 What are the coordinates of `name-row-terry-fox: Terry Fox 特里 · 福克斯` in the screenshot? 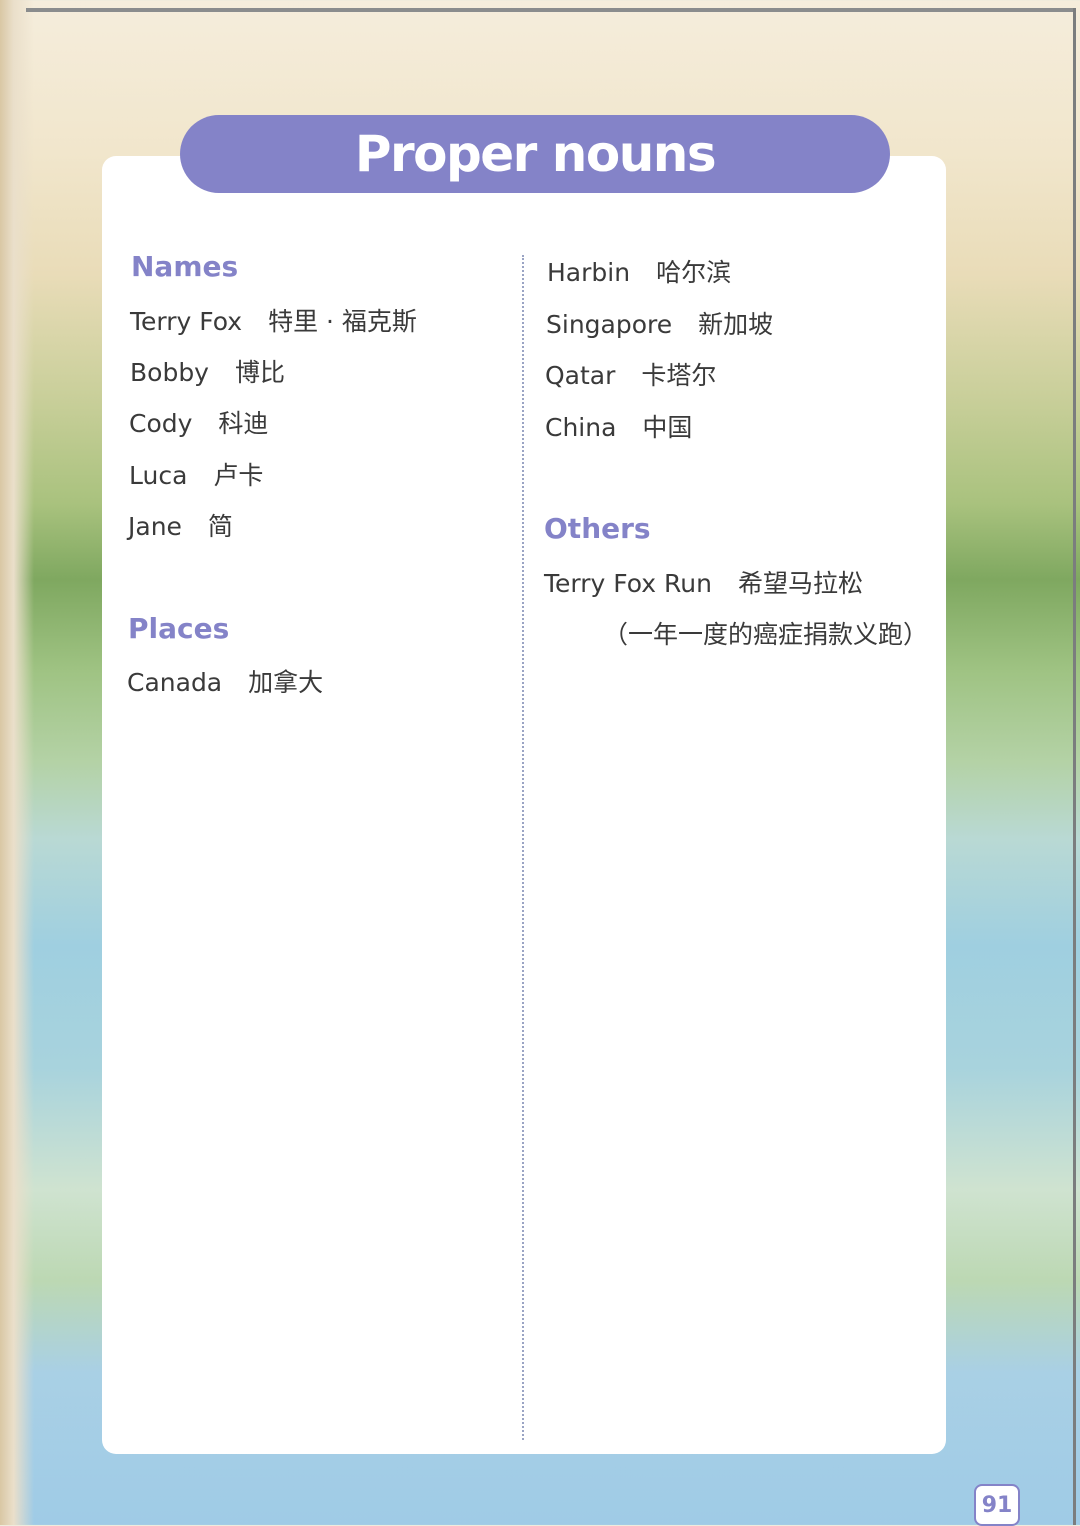 It's located at (273, 320).